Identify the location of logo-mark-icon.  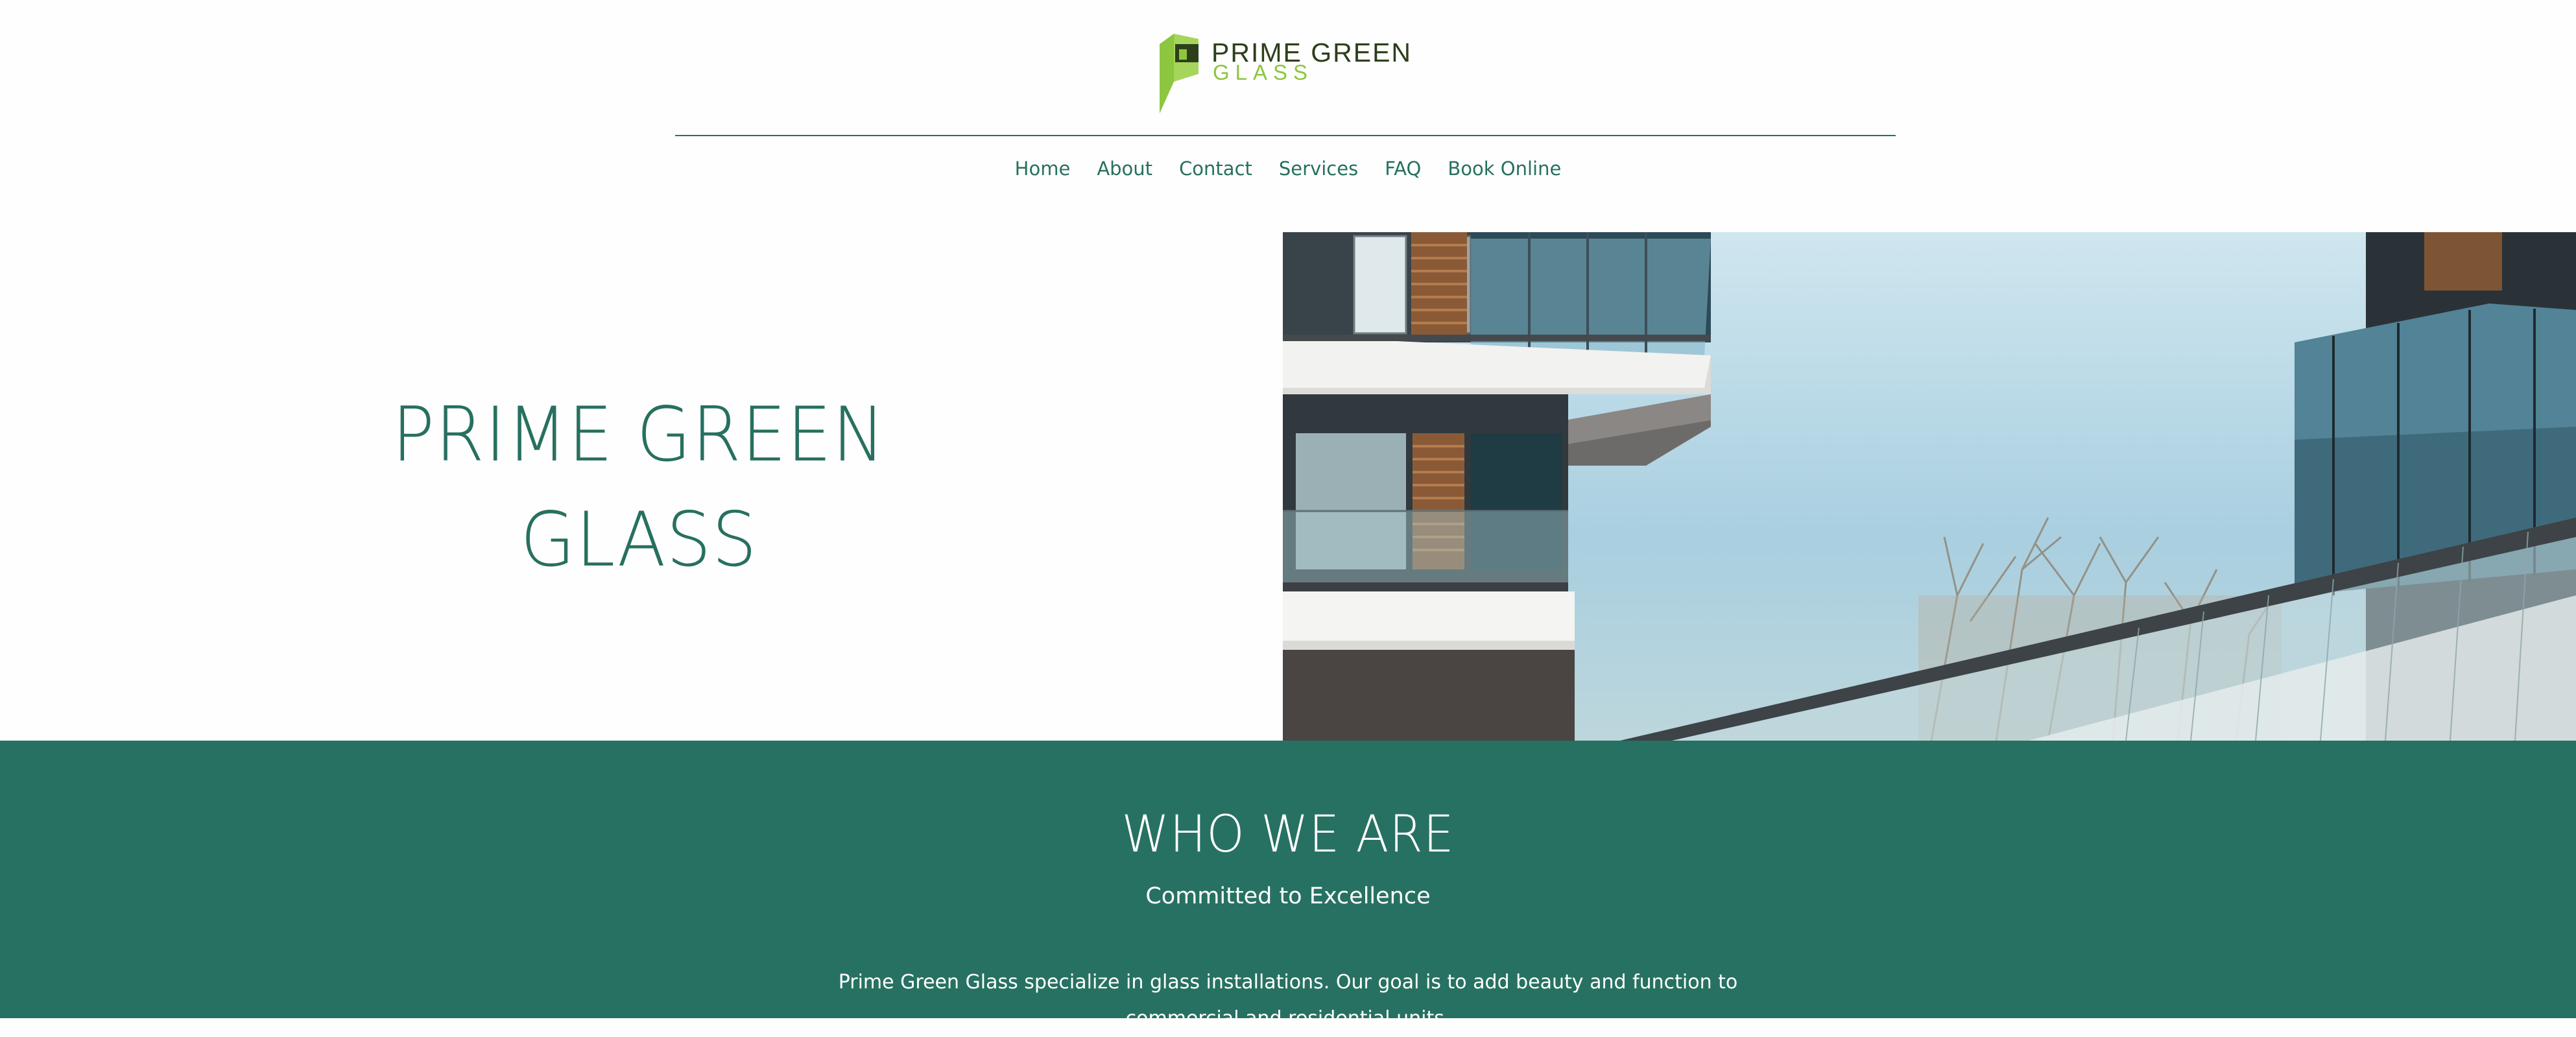
(1179, 73).